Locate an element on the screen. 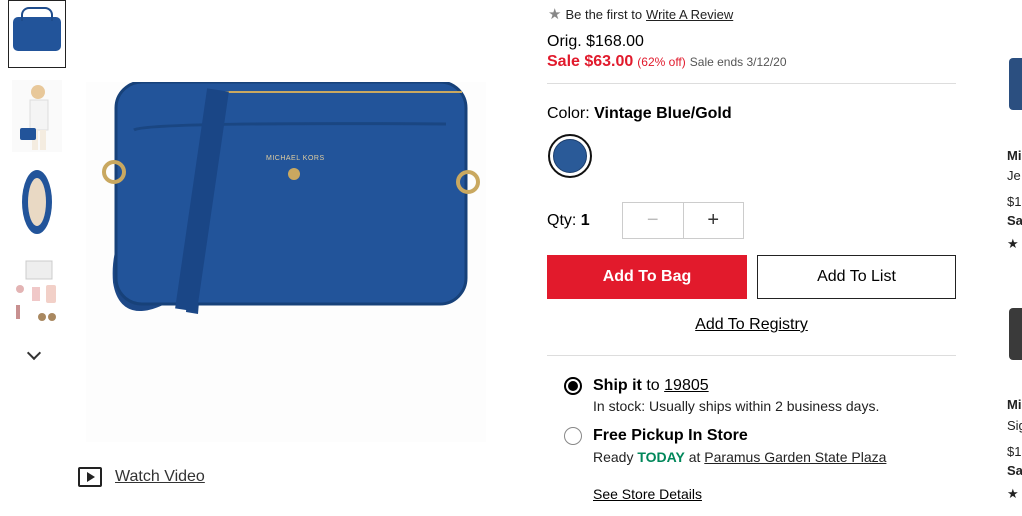 The image size is (1022, 516). thumbnail-interior-image is located at coordinates (37, 202).